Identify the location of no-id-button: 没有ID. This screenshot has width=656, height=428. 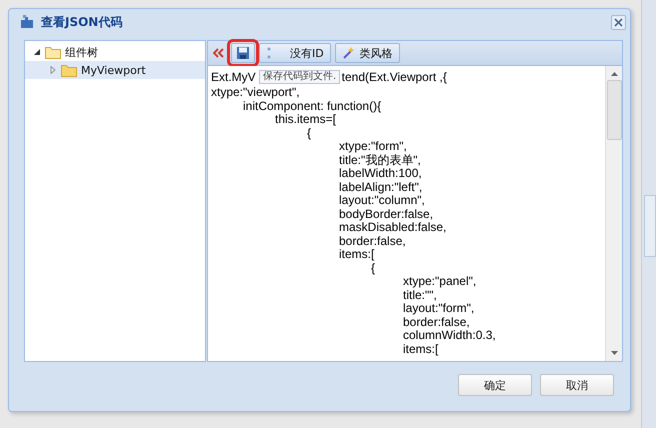
(295, 53).